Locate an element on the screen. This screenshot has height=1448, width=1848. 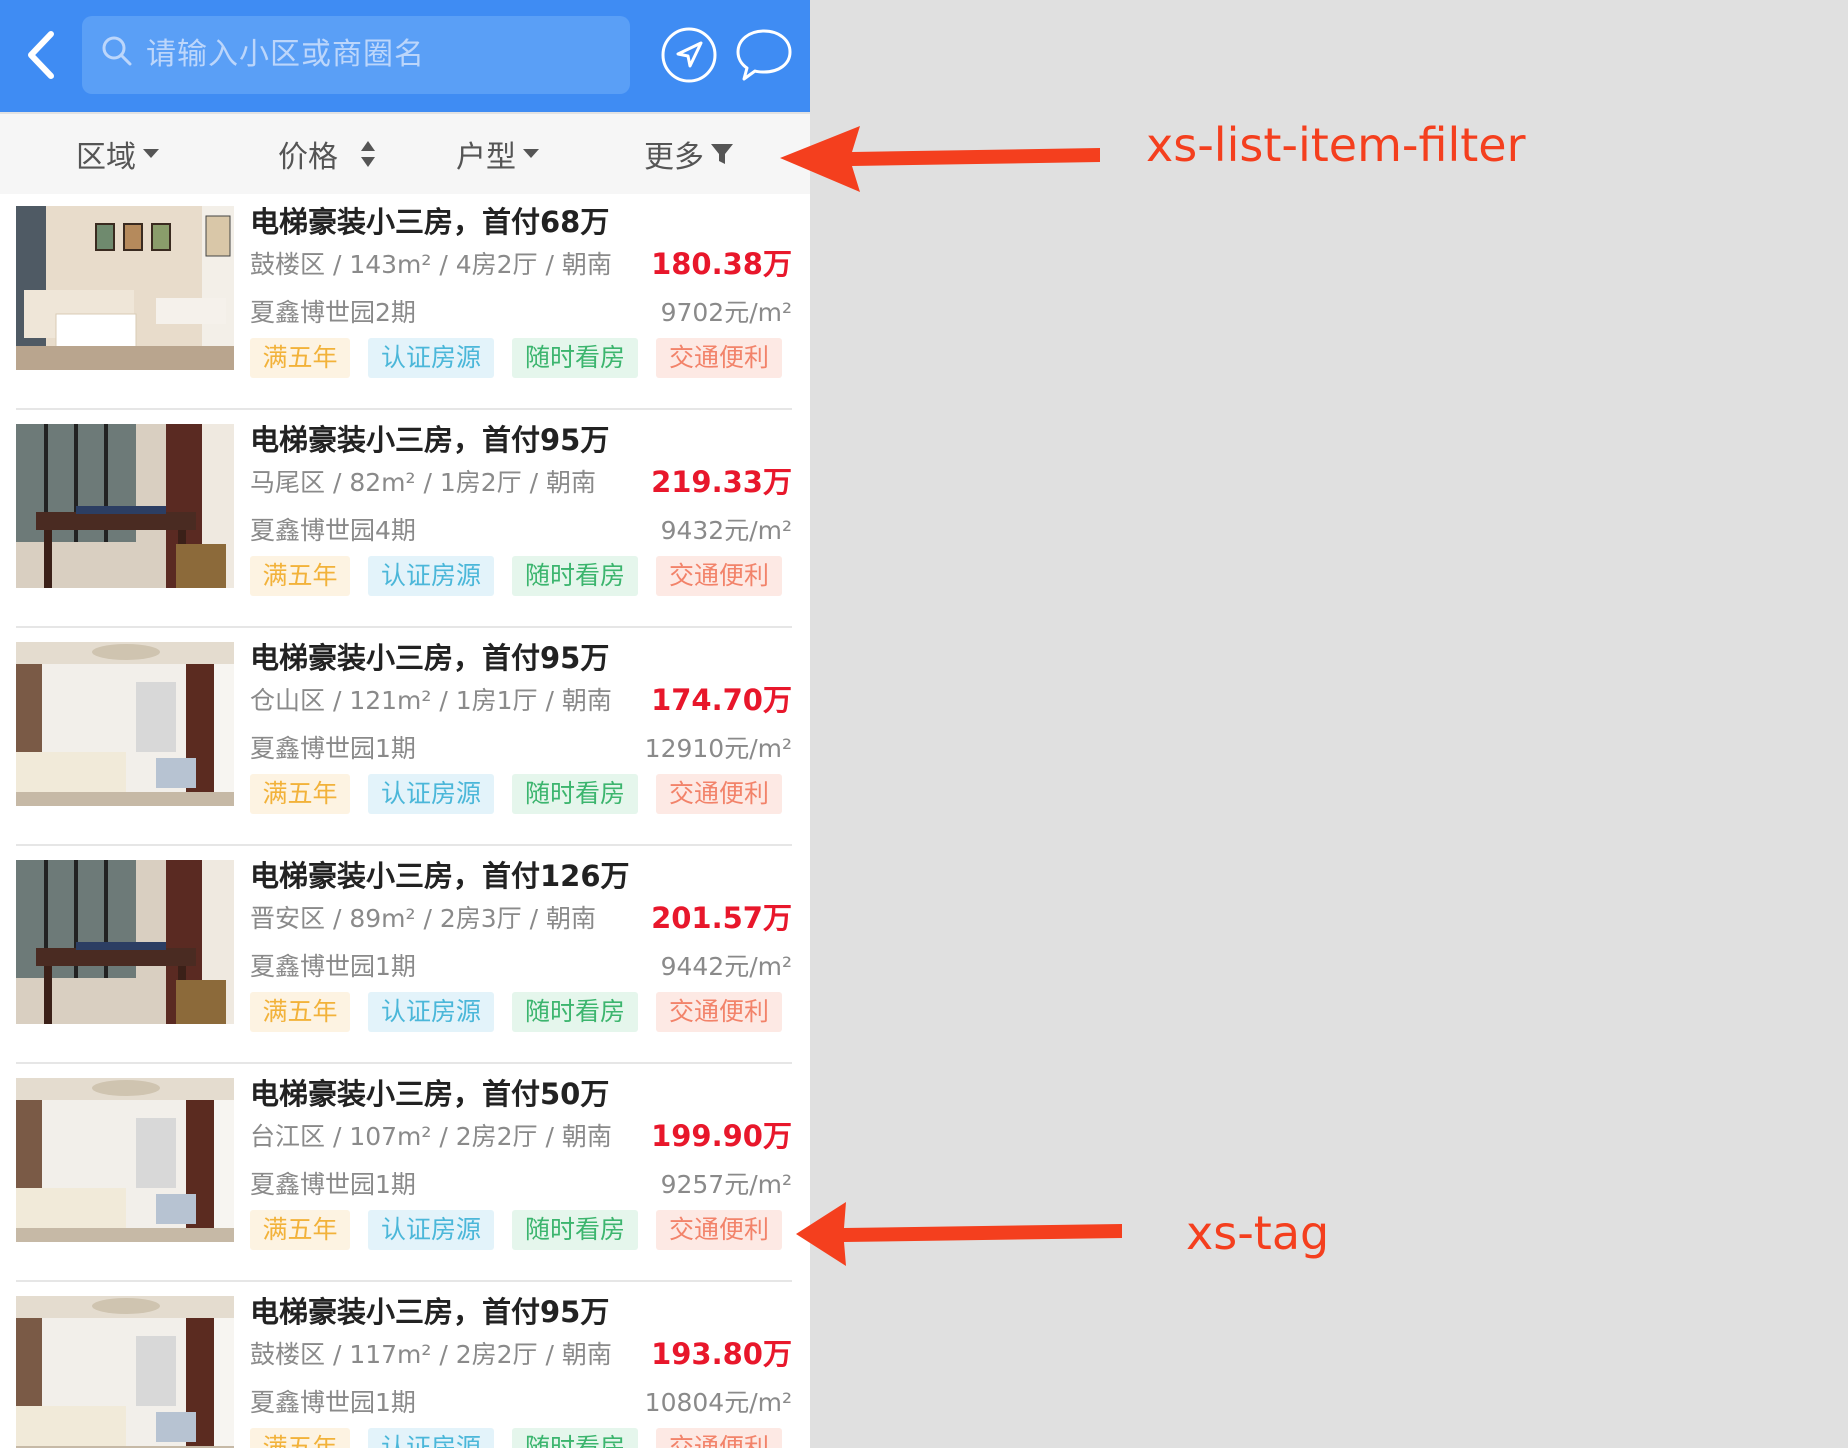
listing-specs: 仓山区 / 121m² / 1房1厅 / 朝南 is located at coordinates (431, 700).